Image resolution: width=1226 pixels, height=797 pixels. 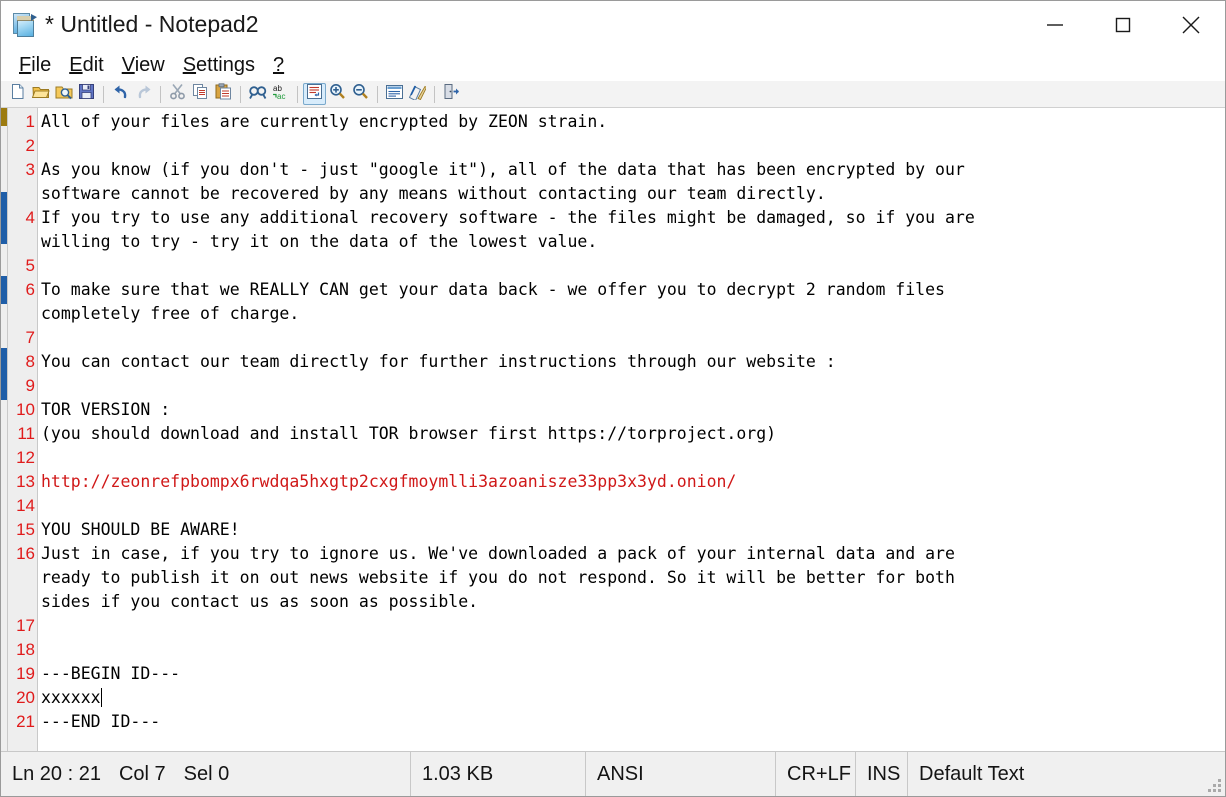 What do you see at coordinates (143, 94) in the screenshot?
I see `redo-button` at bounding box center [143, 94].